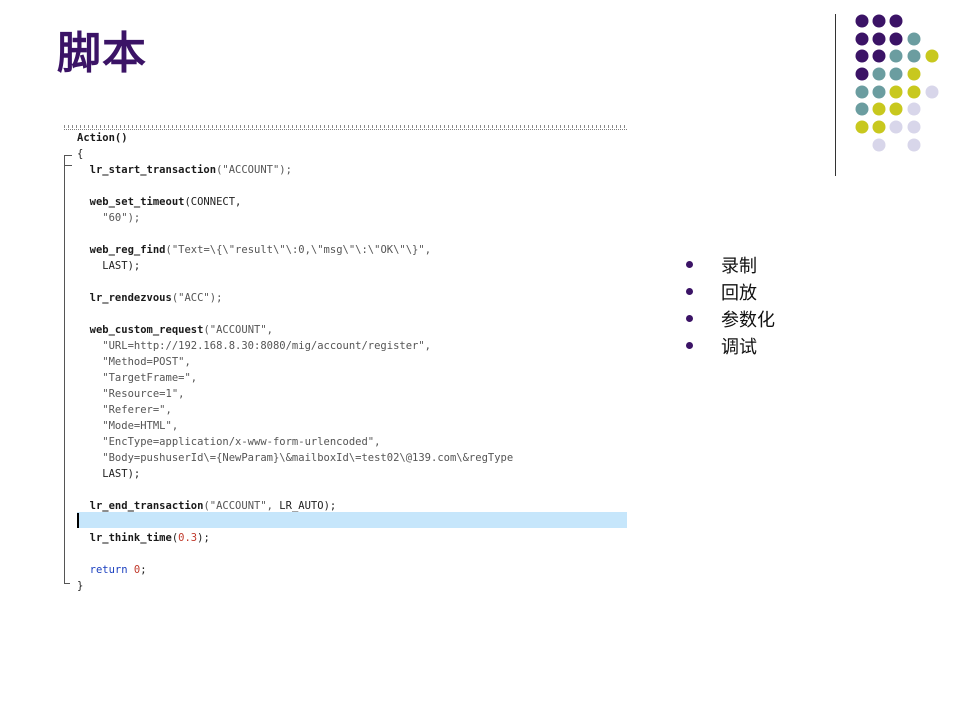 The height and width of the screenshot is (720, 960). I want to click on code-token: 0.3, so click(188, 538).